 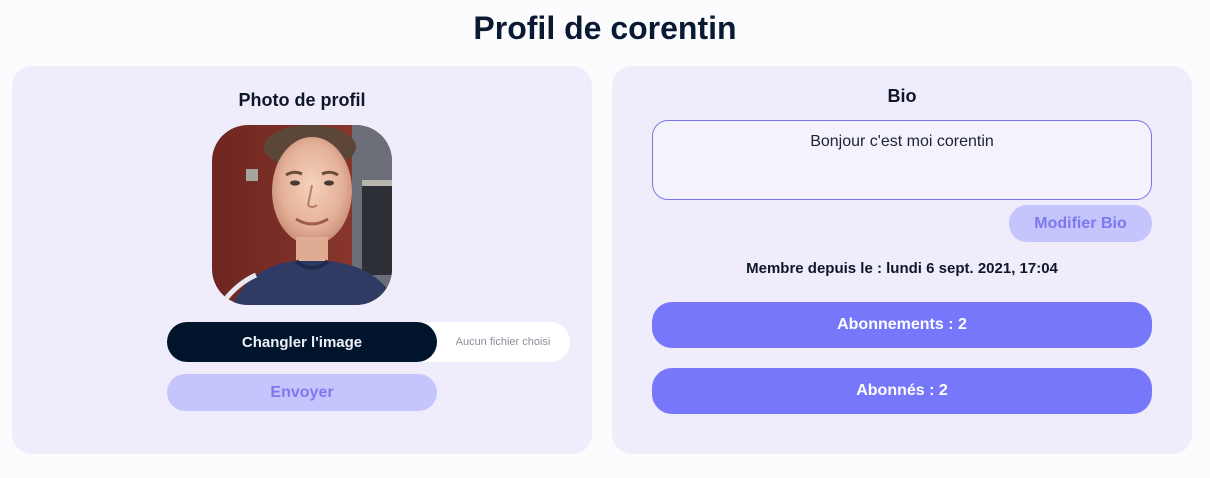 What do you see at coordinates (1080, 223) in the screenshot?
I see `edit-bio-button: Modifier Bio` at bounding box center [1080, 223].